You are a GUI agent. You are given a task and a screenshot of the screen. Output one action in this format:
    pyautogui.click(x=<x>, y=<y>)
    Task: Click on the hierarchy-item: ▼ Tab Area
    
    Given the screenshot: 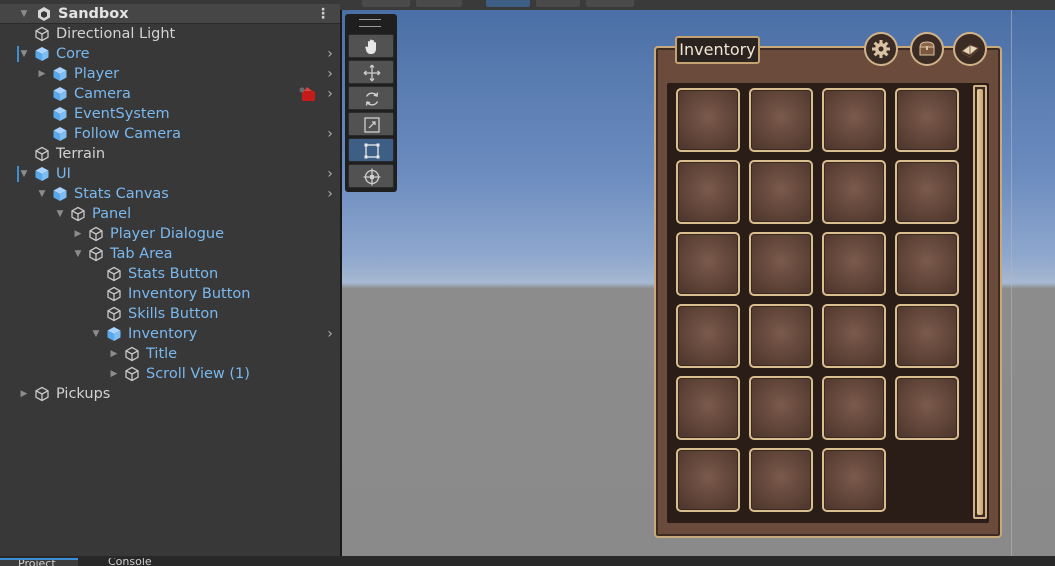 What is the action you would take?
    pyautogui.click(x=170, y=254)
    